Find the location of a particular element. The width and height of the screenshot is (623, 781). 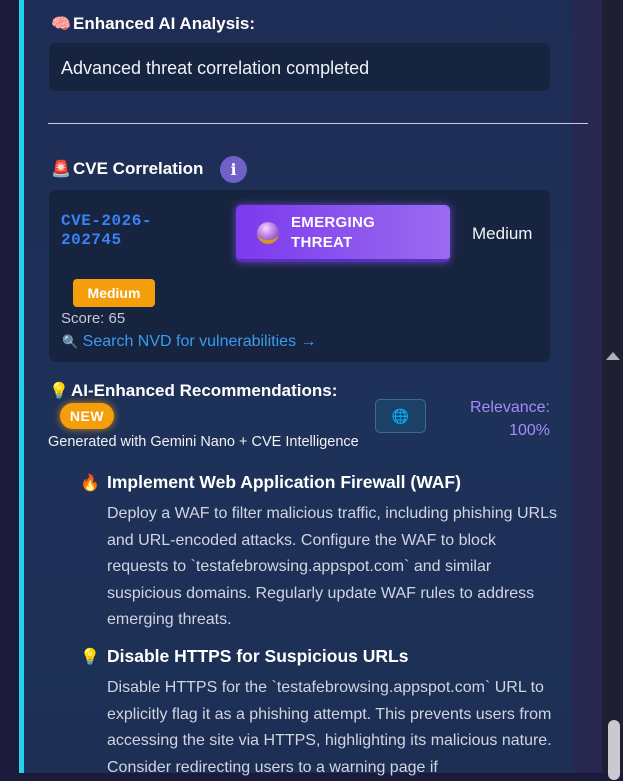

scrollbar-thumb is located at coordinates (614, 750).